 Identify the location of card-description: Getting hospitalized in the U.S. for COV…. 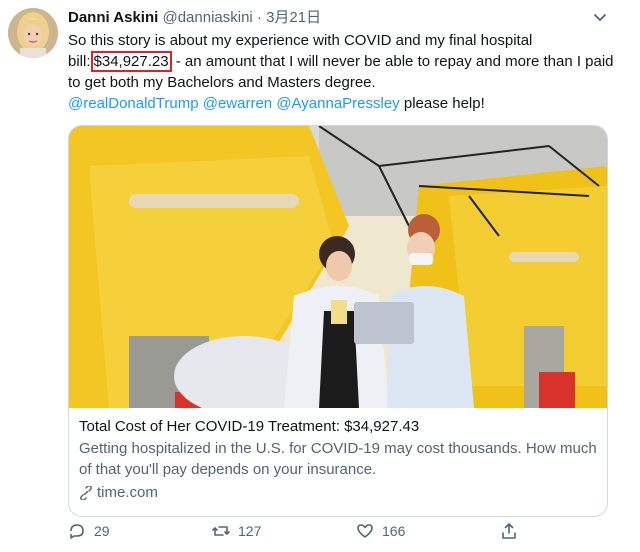
(338, 459).